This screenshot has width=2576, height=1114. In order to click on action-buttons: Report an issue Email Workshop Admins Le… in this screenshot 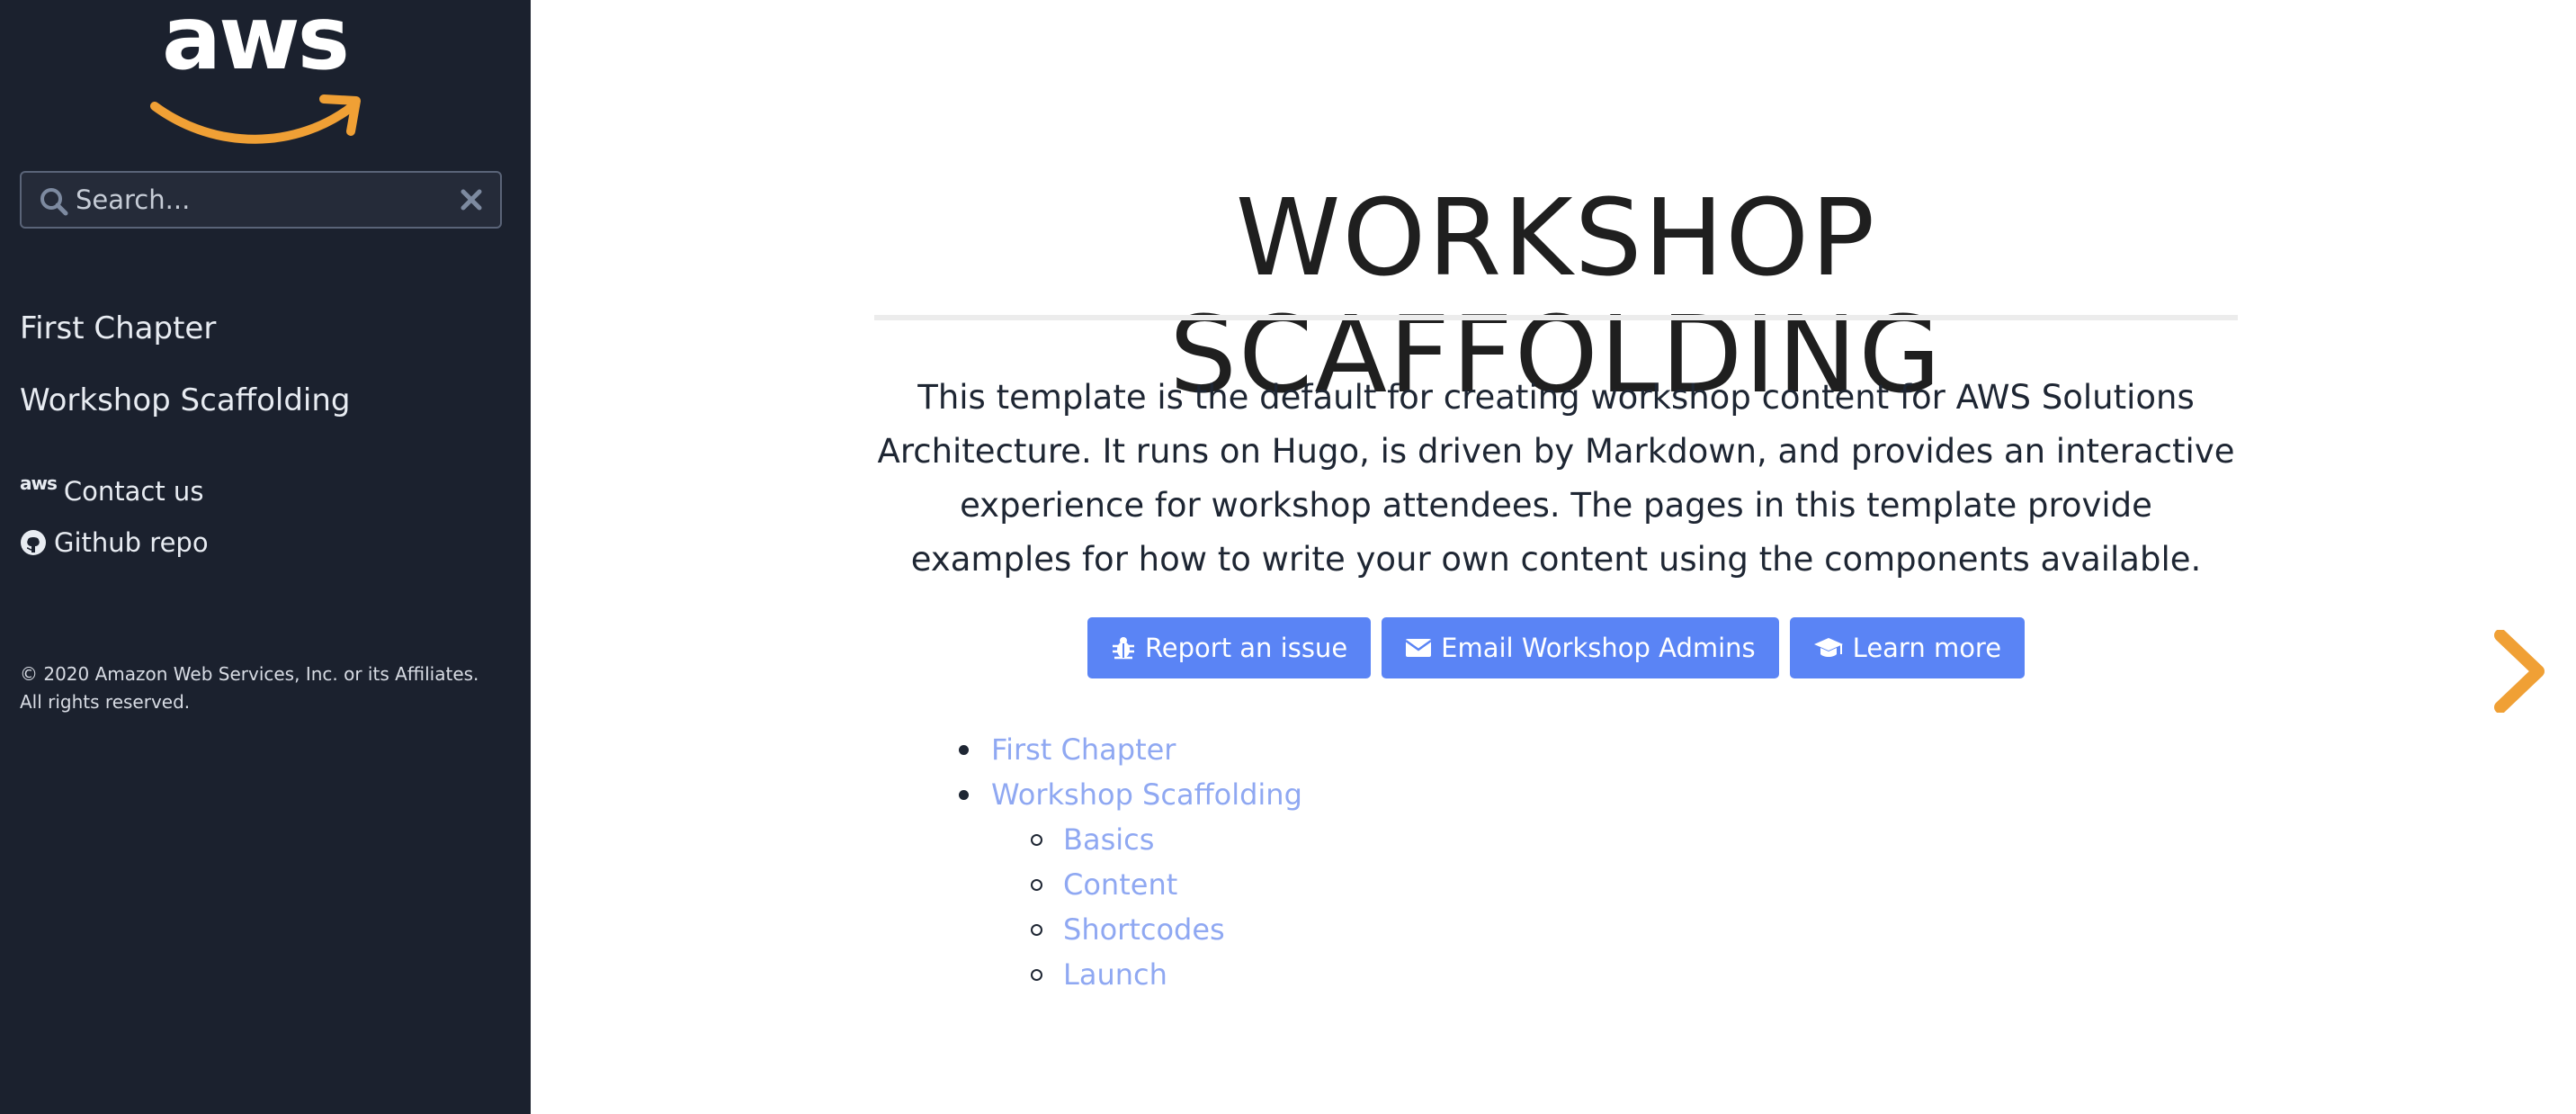, I will do `click(1556, 647)`.